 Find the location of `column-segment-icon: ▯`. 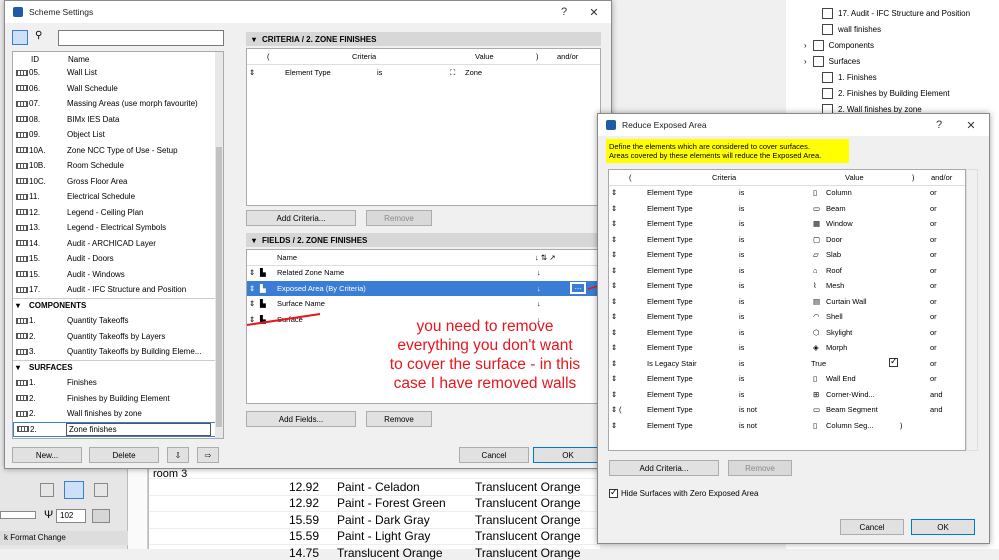

column-segment-icon: ▯ is located at coordinates (815, 425).